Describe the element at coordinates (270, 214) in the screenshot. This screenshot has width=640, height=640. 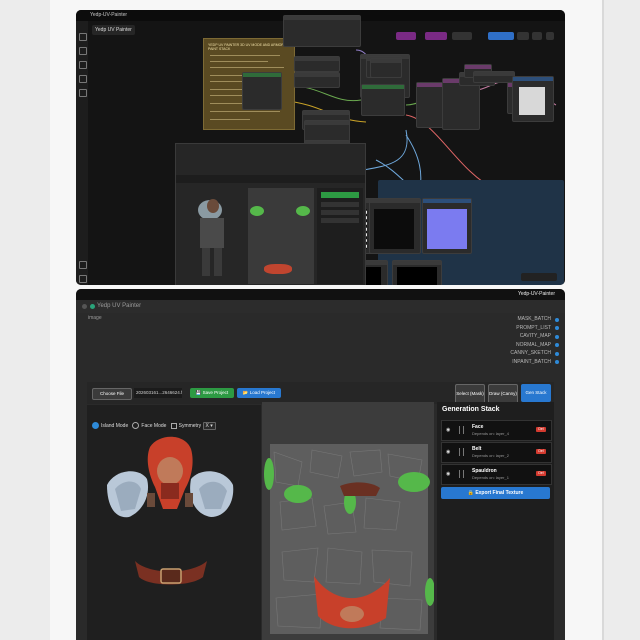
I see `embedded-painter-node` at that location.